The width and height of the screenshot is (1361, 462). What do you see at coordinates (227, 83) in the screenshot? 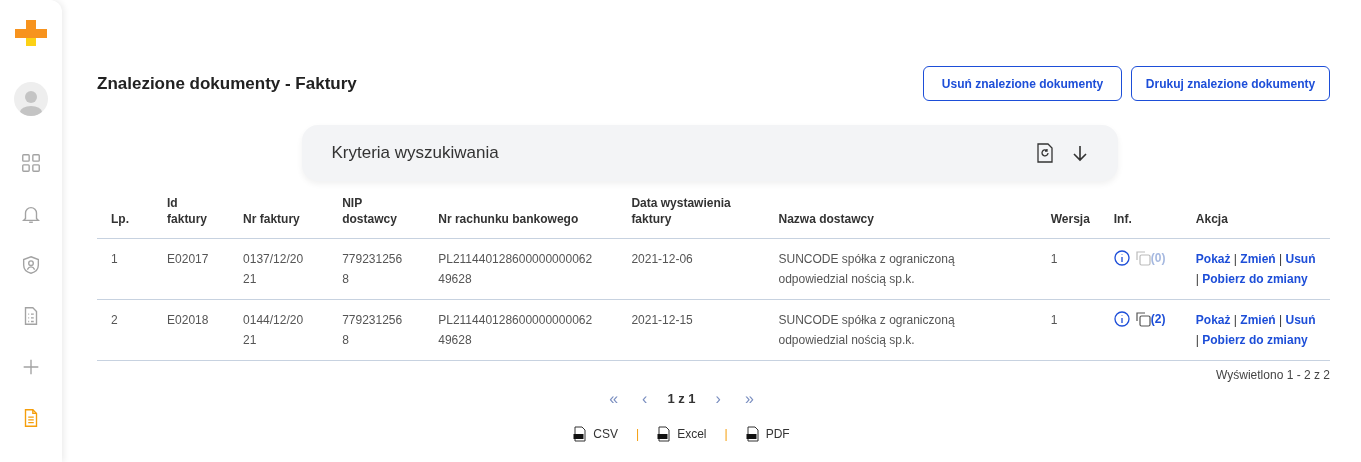
I see `page-title: Znalezione dokumenty - Faktury` at bounding box center [227, 83].